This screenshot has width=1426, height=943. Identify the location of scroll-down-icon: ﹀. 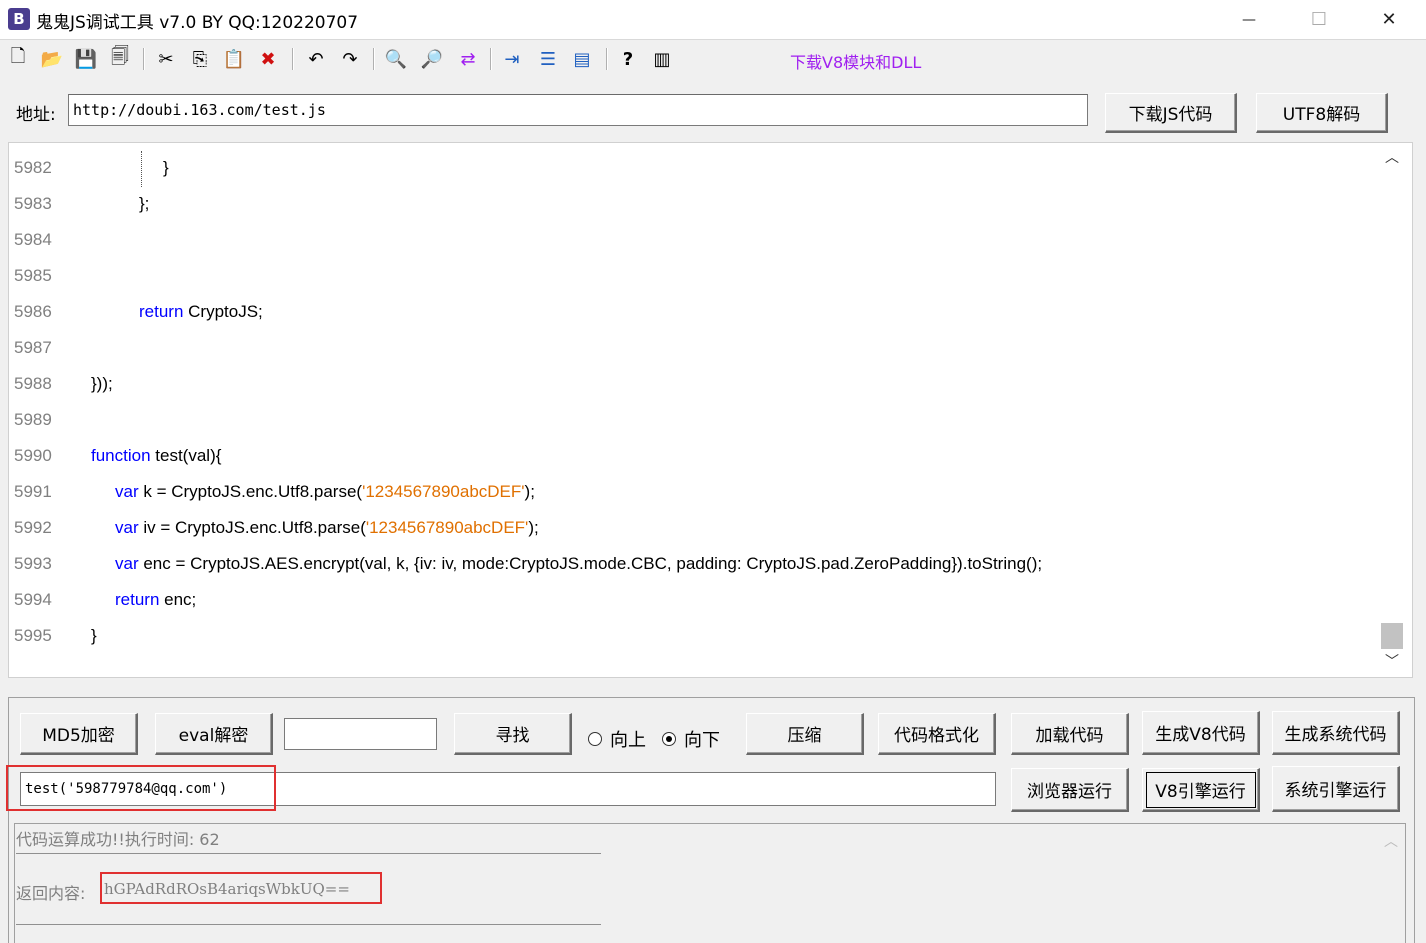
(1392, 661).